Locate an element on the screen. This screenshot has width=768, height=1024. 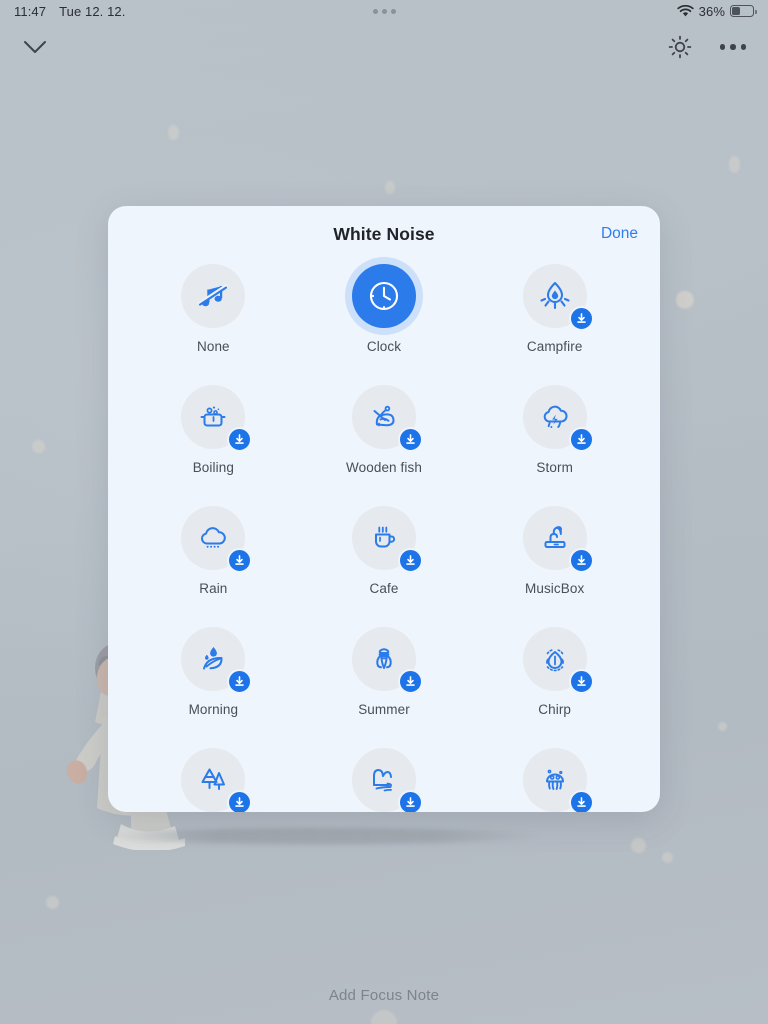
coffee-cup-icon is located at coordinates (385, 537).